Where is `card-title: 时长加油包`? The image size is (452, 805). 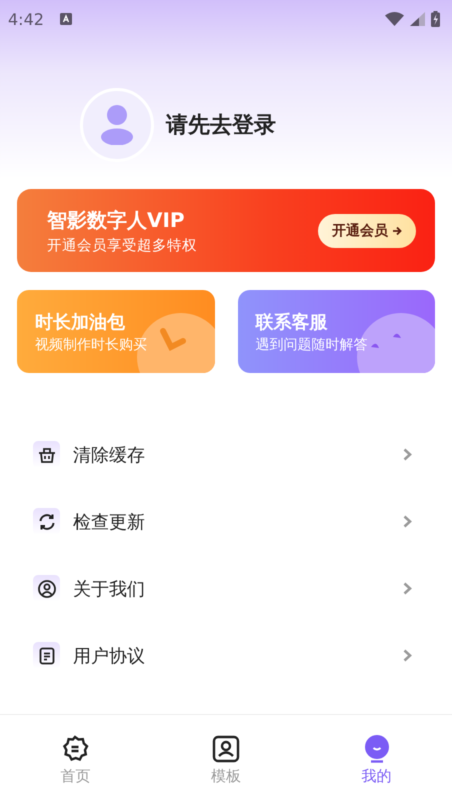 card-title: 时长加油包 is located at coordinates (80, 322).